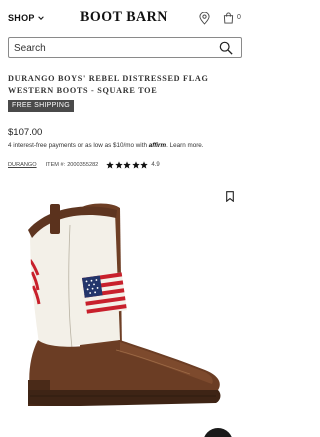 This screenshot has width=320, height=437. Describe the element at coordinates (22, 165) in the screenshot. I see `brand-link: DURANGO` at that location.